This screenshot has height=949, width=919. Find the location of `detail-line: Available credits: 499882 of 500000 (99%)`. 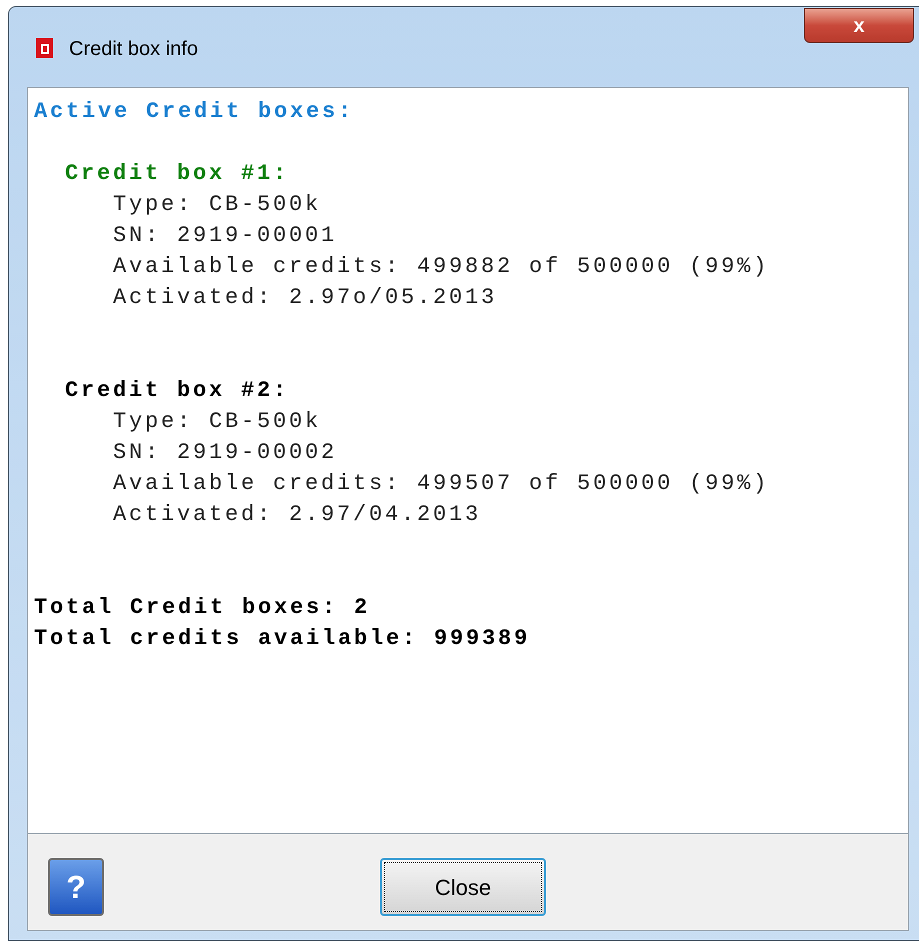

detail-line: Available credits: 499882 of 500000 (99%) is located at coordinates (441, 266).